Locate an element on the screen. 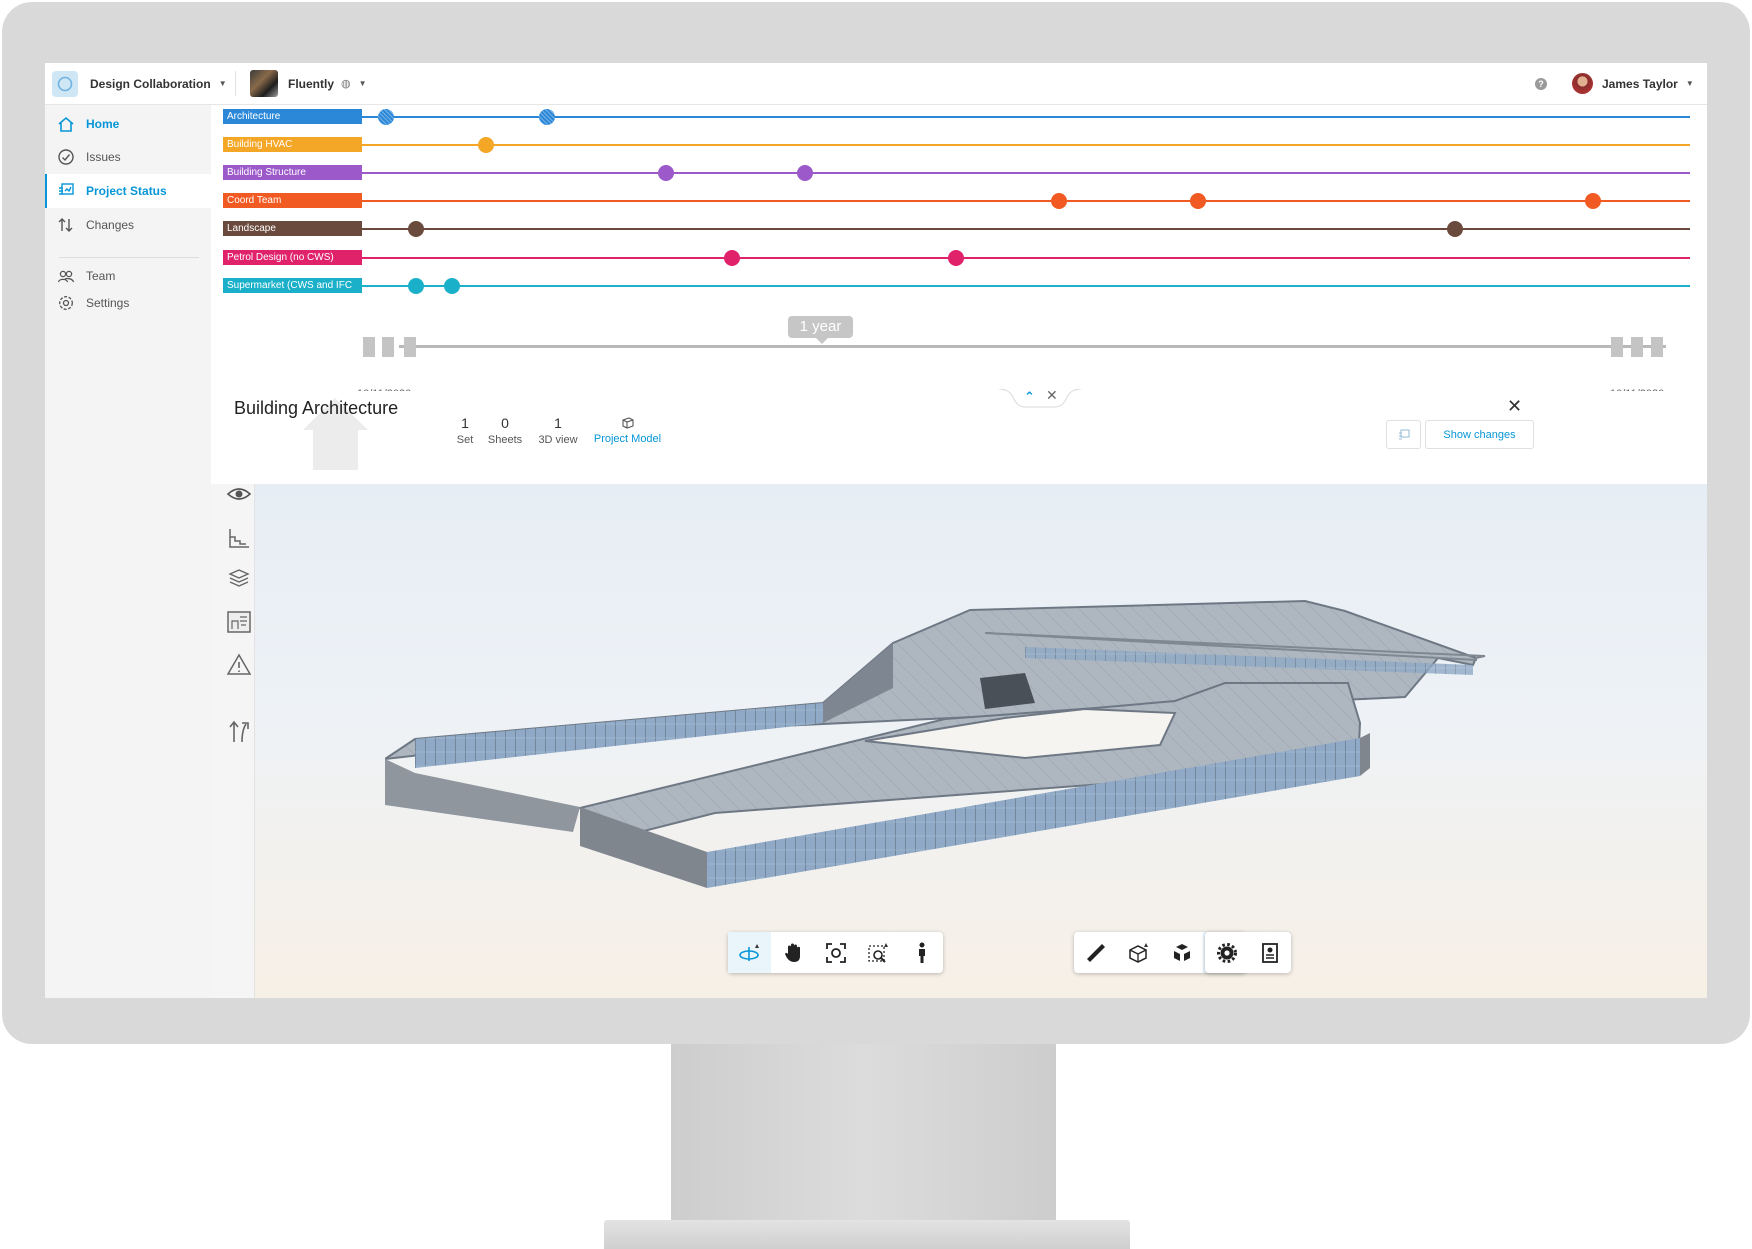 This screenshot has width=1752, height=1249. time-range-slider is located at coordinates (1032, 346).